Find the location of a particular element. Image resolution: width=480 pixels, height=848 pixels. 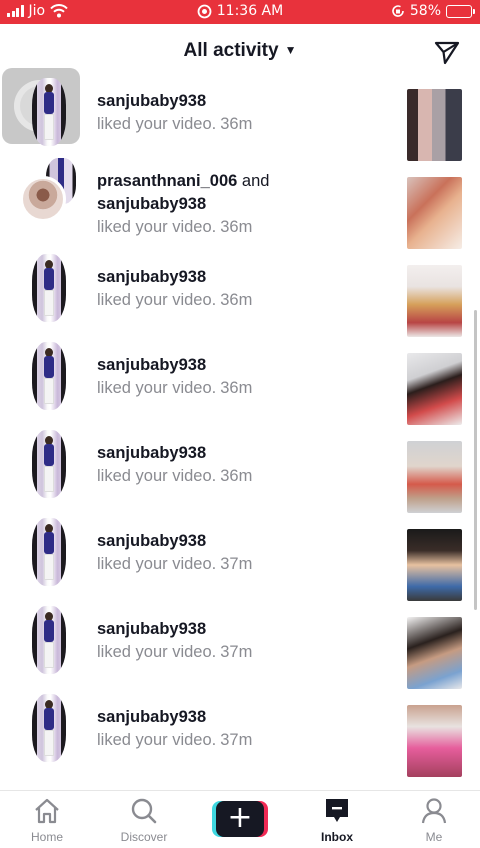

tab-me: Me is located at coordinates (434, 820).